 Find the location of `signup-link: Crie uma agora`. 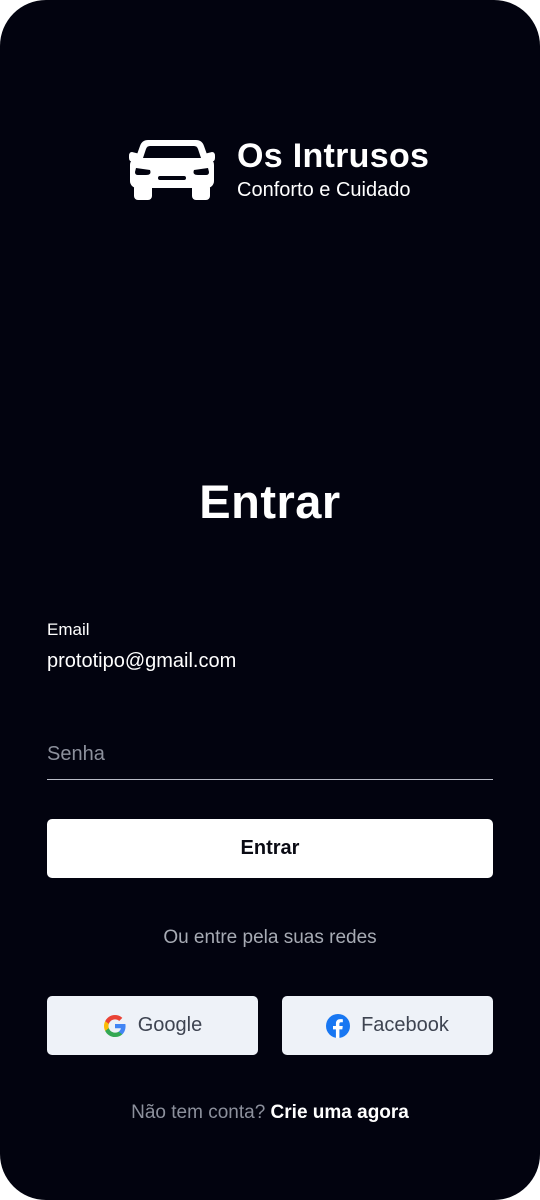

signup-link: Crie uma agora is located at coordinates (340, 1112).